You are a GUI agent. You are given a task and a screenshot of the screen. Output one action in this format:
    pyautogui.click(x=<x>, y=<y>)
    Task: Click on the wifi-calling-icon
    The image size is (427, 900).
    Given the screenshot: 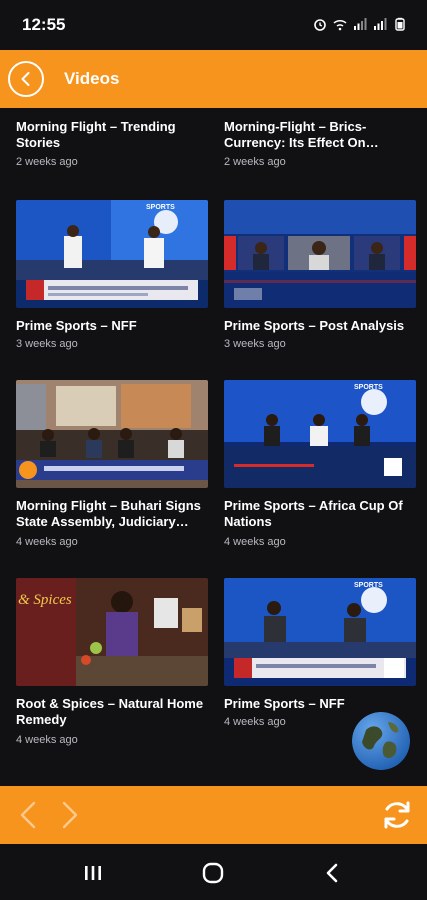 What is the action you would take?
    pyautogui.click(x=340, y=25)
    